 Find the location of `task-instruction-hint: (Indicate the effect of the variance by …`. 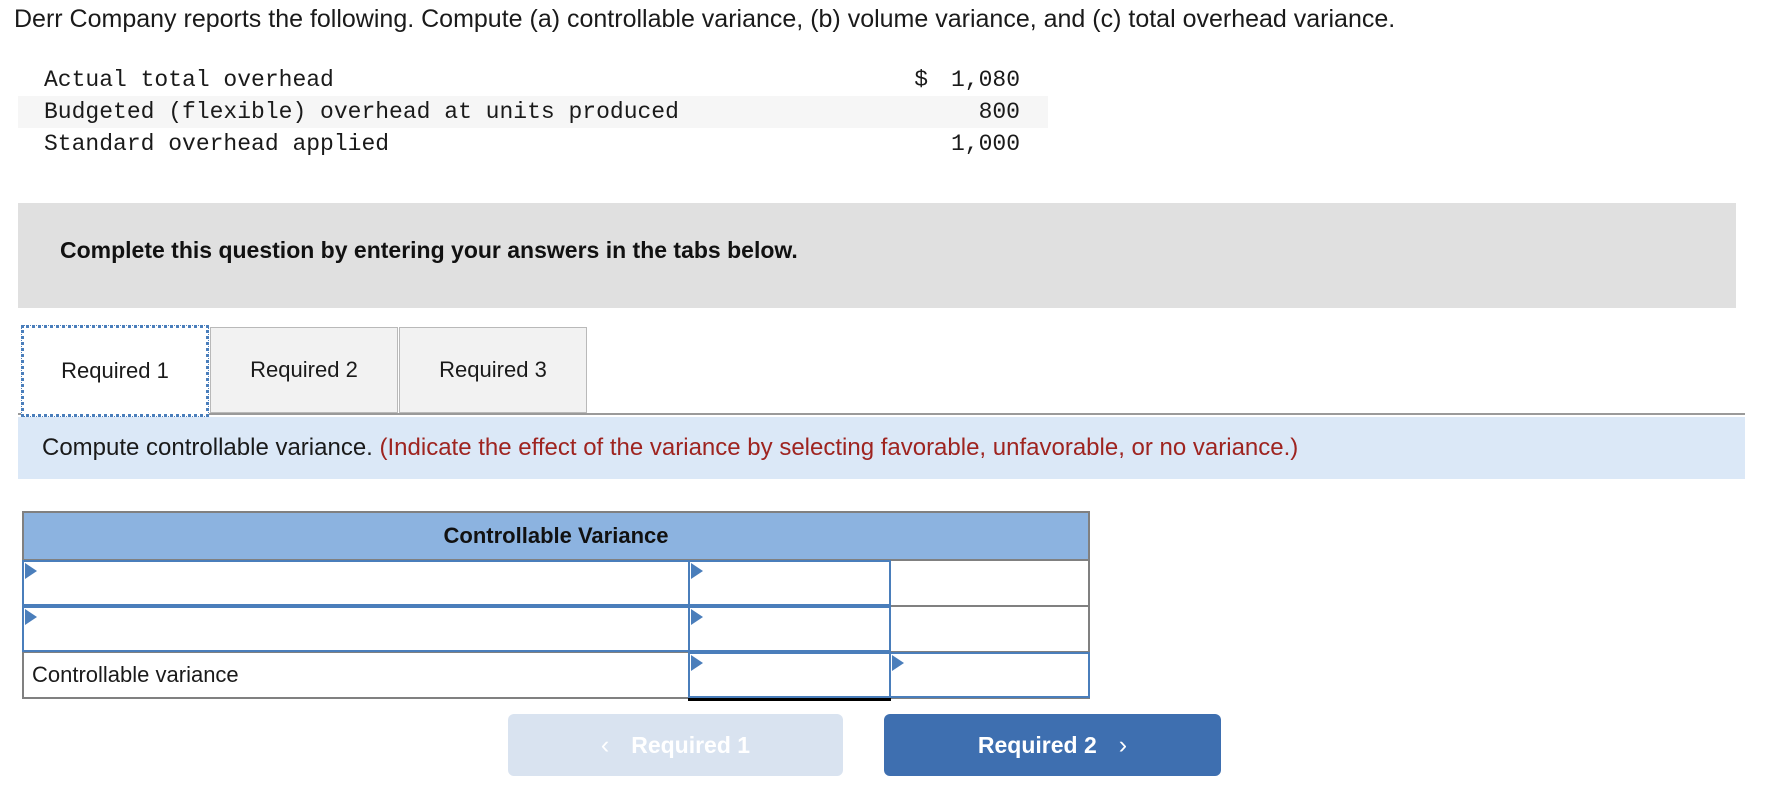

task-instruction-hint: (Indicate the effect of the variance by … is located at coordinates (839, 447).